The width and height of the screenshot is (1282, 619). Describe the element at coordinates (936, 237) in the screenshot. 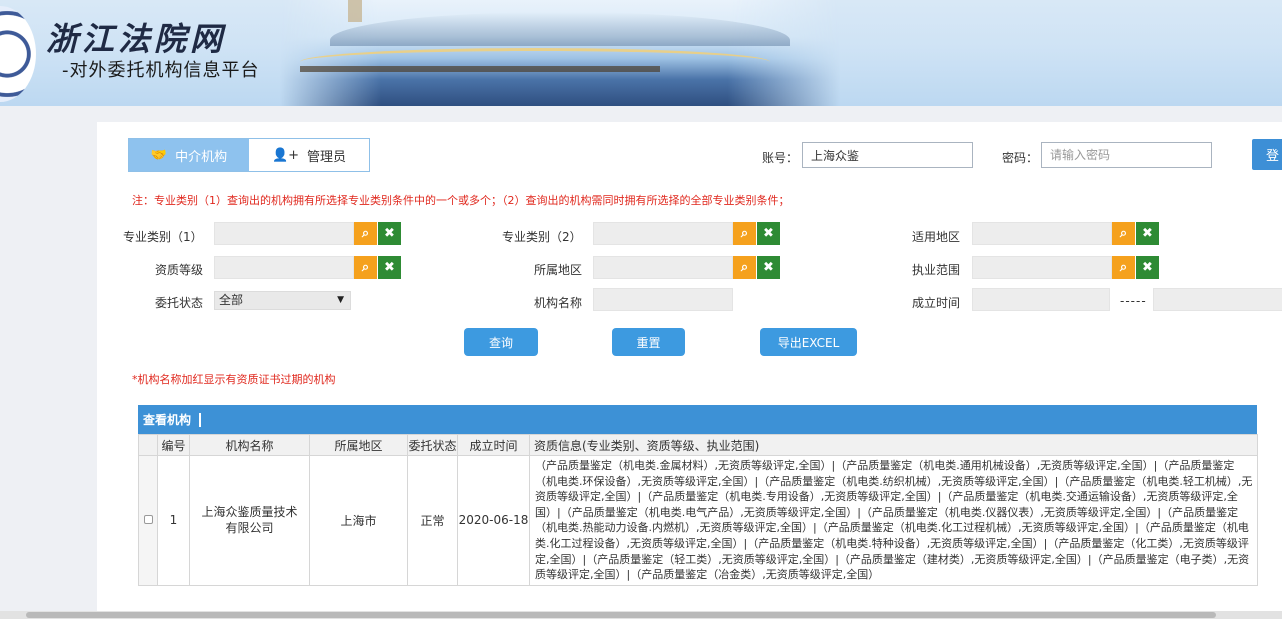

I see `region-applicable-label: 适用地区` at that location.